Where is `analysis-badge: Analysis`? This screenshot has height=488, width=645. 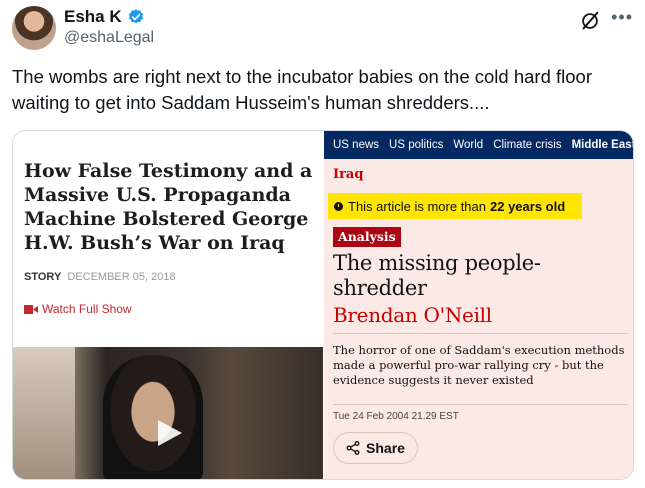 analysis-badge: Analysis is located at coordinates (367, 237).